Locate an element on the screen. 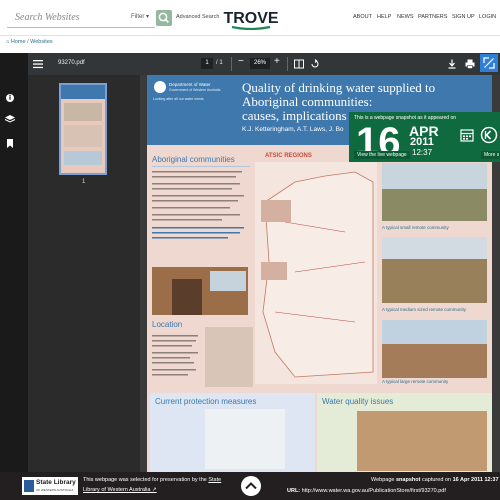  search-button is located at coordinates (164, 18).